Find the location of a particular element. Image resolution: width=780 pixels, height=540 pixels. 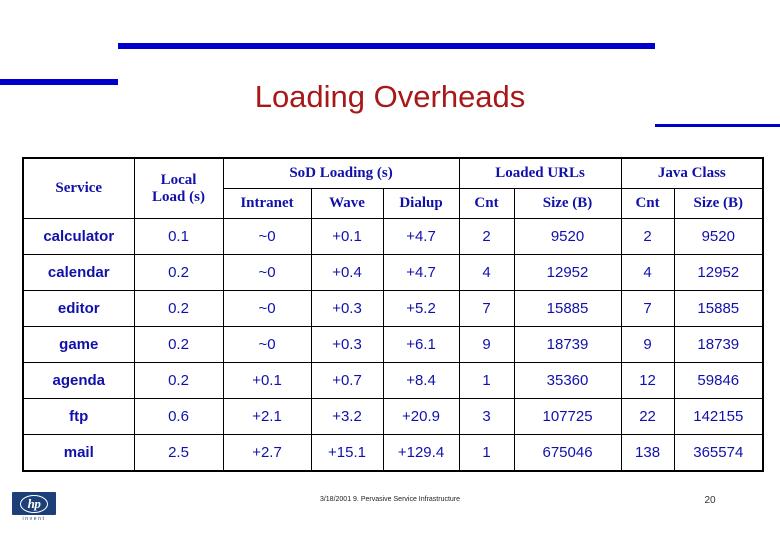

cell-urls-cnt: 3 is located at coordinates (486, 416).